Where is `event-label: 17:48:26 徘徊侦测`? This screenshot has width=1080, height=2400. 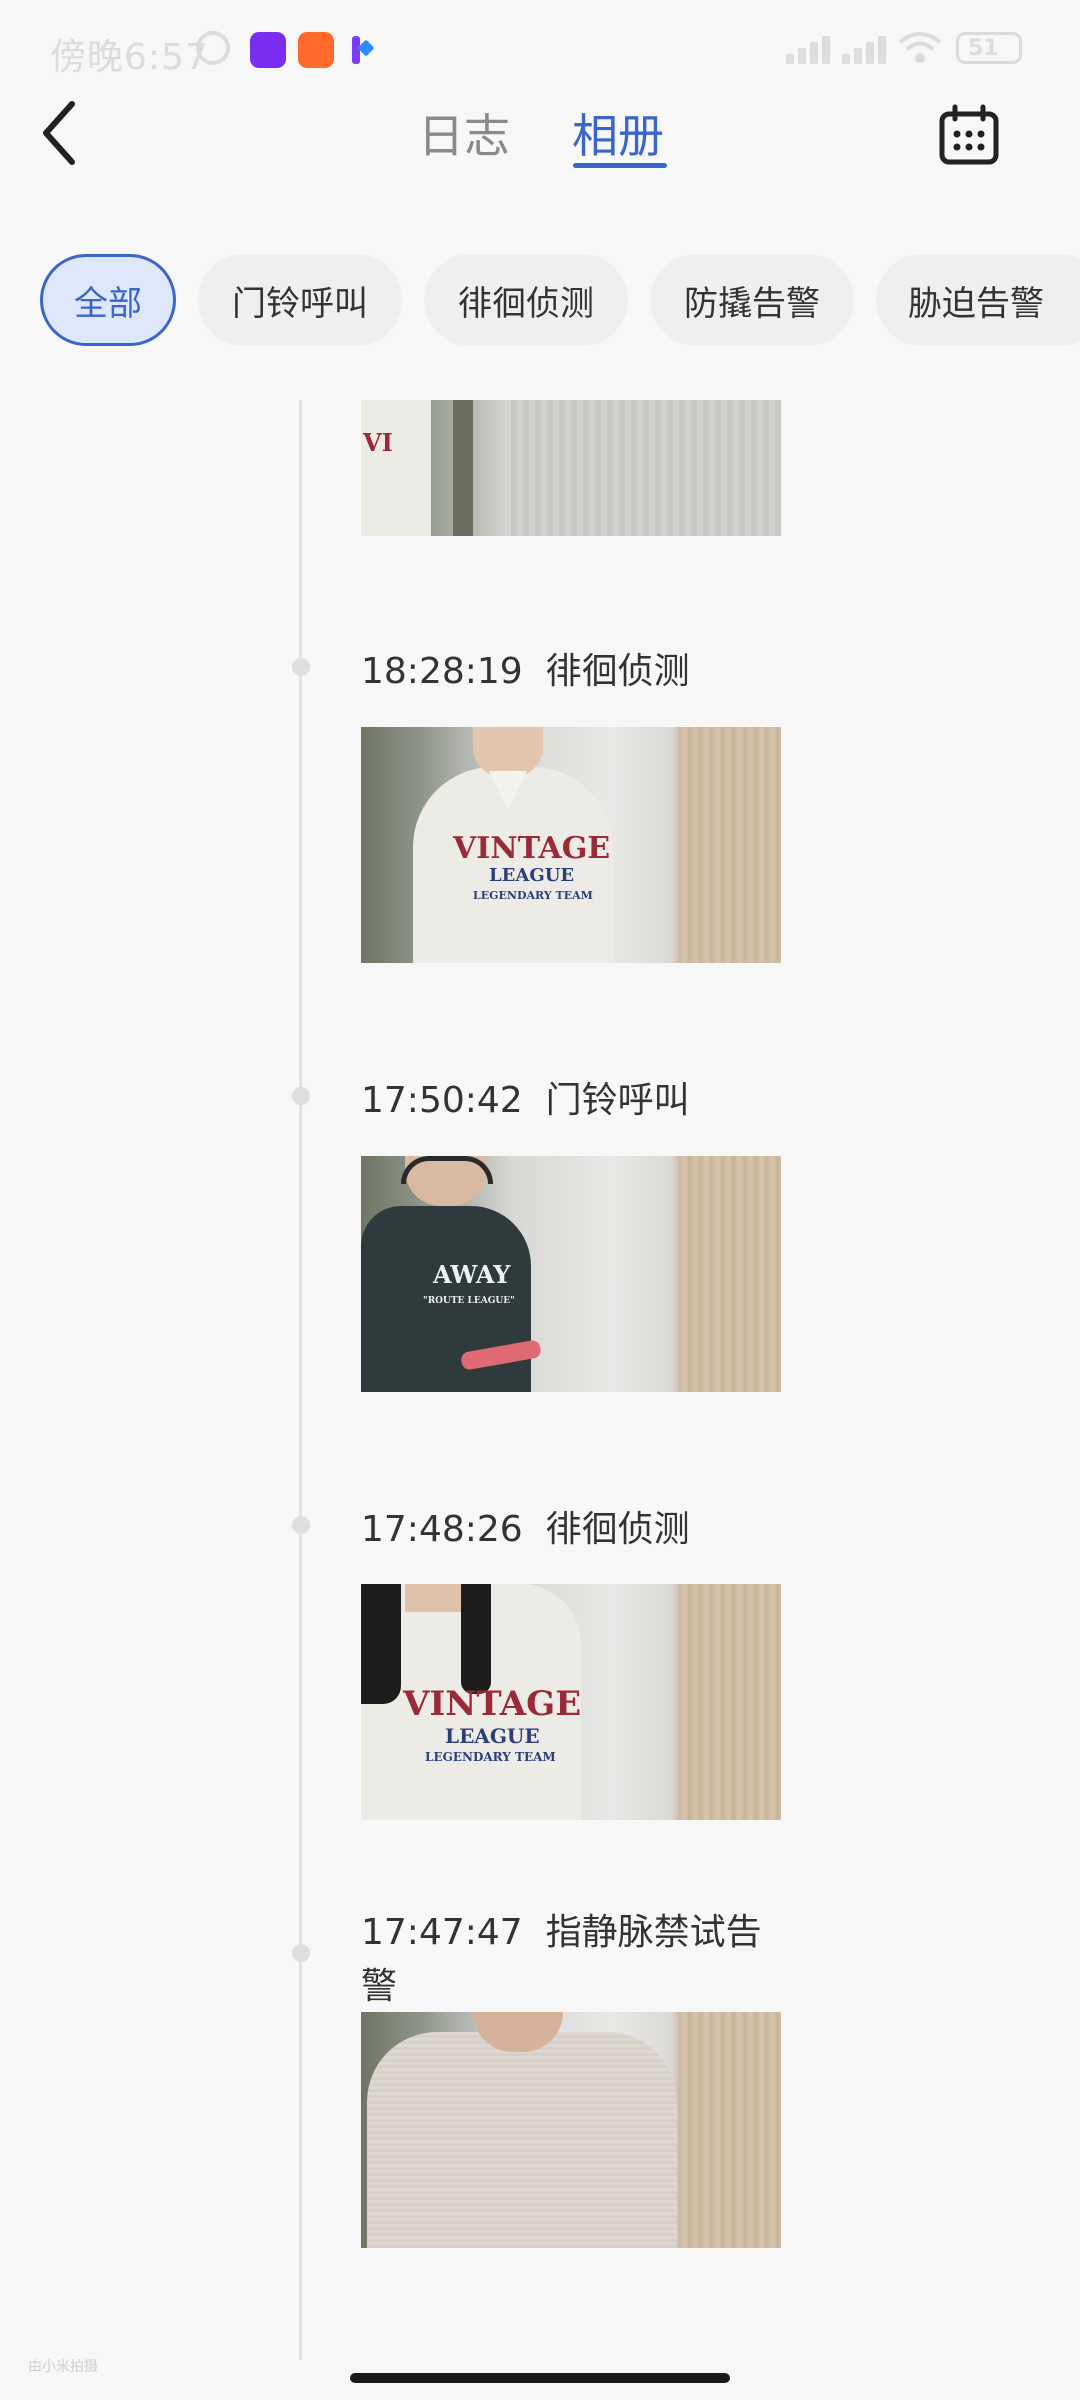 event-label: 17:48:26 徘徊侦测 is located at coordinates (571, 1530).